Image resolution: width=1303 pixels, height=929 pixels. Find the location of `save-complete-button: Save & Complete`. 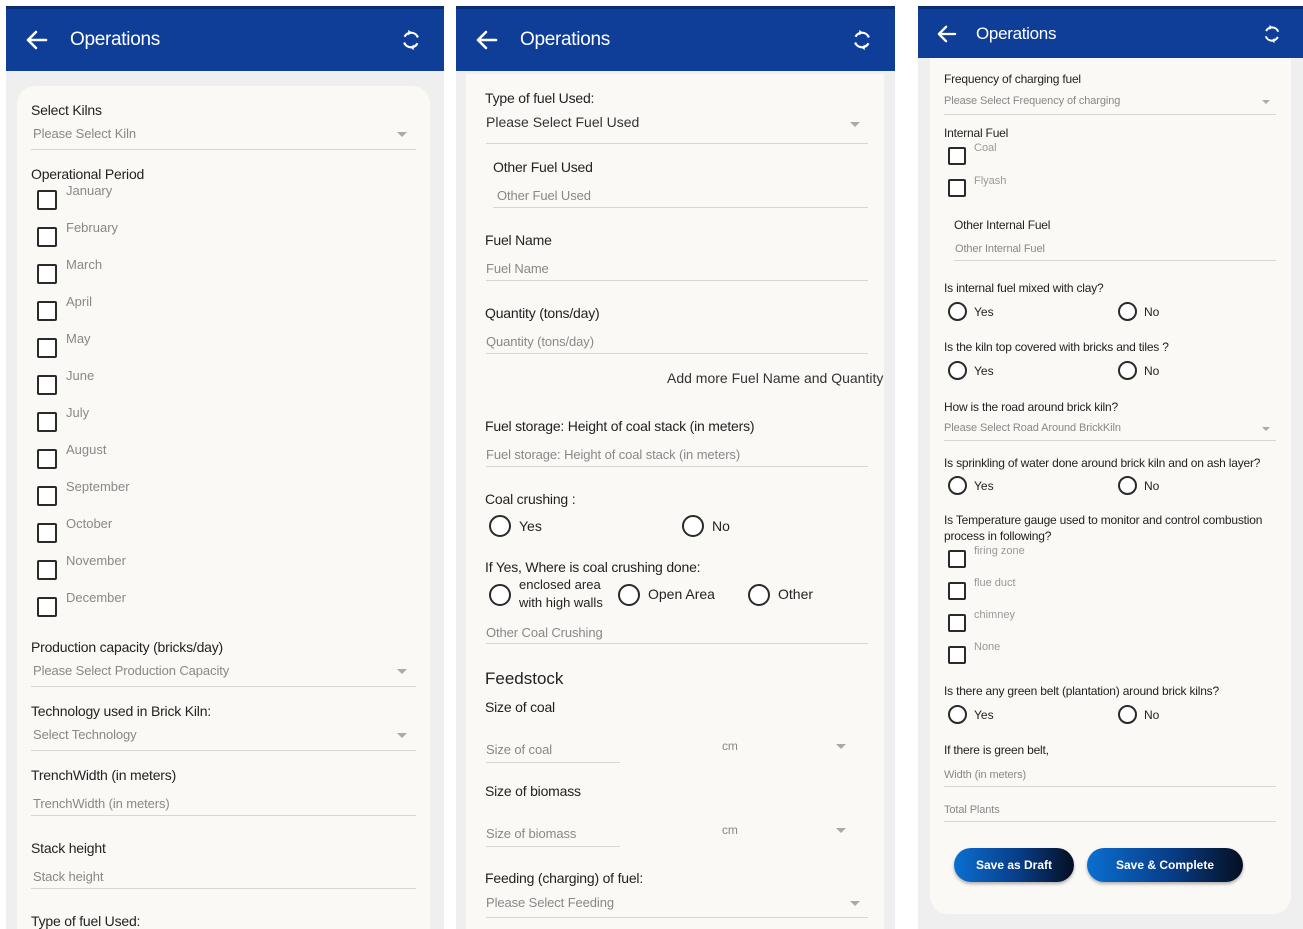

save-complete-button: Save & Complete is located at coordinates (1165, 865).